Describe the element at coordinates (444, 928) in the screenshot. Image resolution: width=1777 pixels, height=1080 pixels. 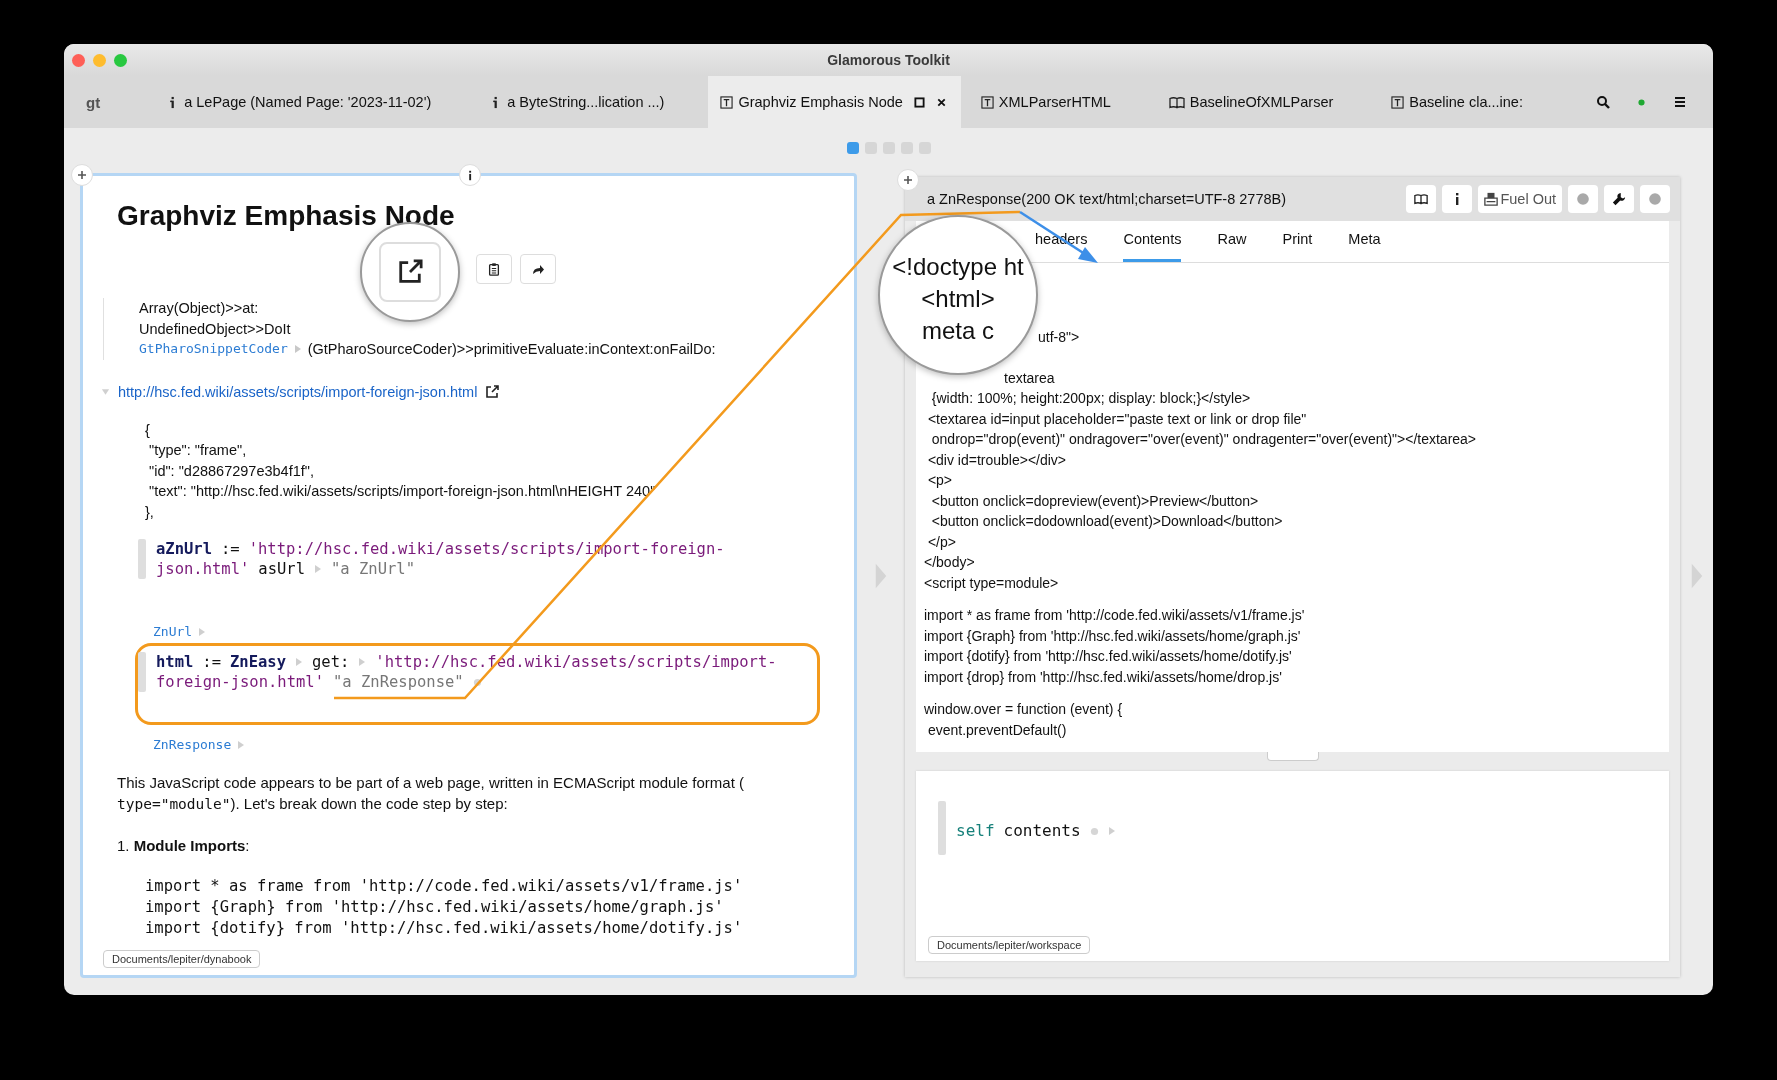
I see `code-line: import {dotify} from 'http://hsc.fed.wiki/assets/home/dotify.js'` at that location.